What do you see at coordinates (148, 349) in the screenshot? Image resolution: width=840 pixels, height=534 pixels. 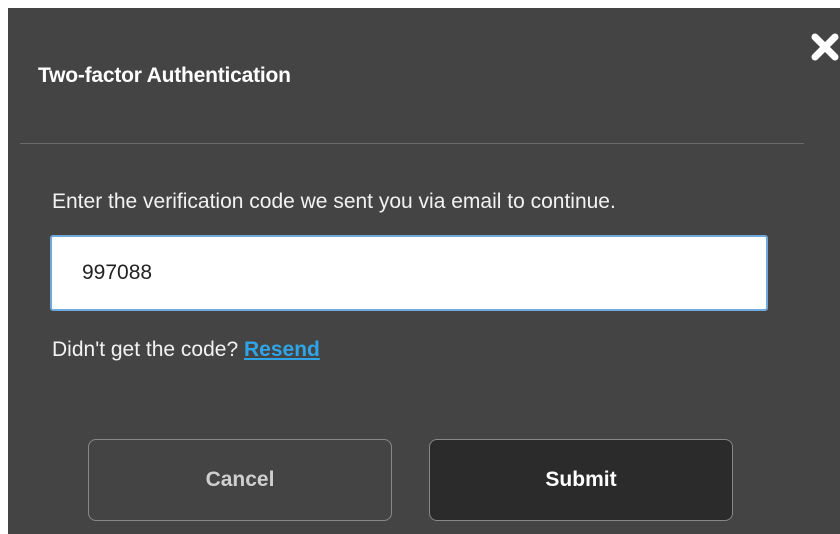 I see `resend-prompt: Didn't get the code?` at bounding box center [148, 349].